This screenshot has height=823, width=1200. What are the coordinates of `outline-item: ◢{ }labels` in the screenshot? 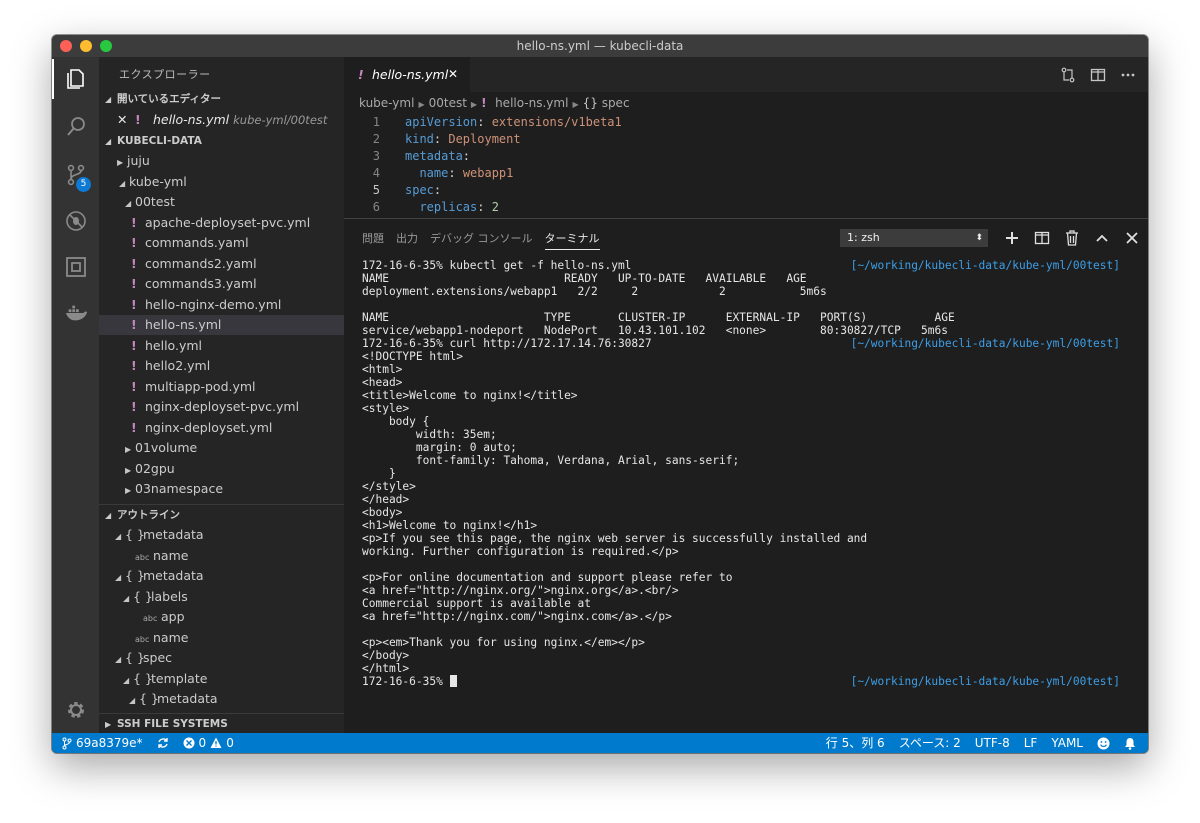 It's located at (221, 597).